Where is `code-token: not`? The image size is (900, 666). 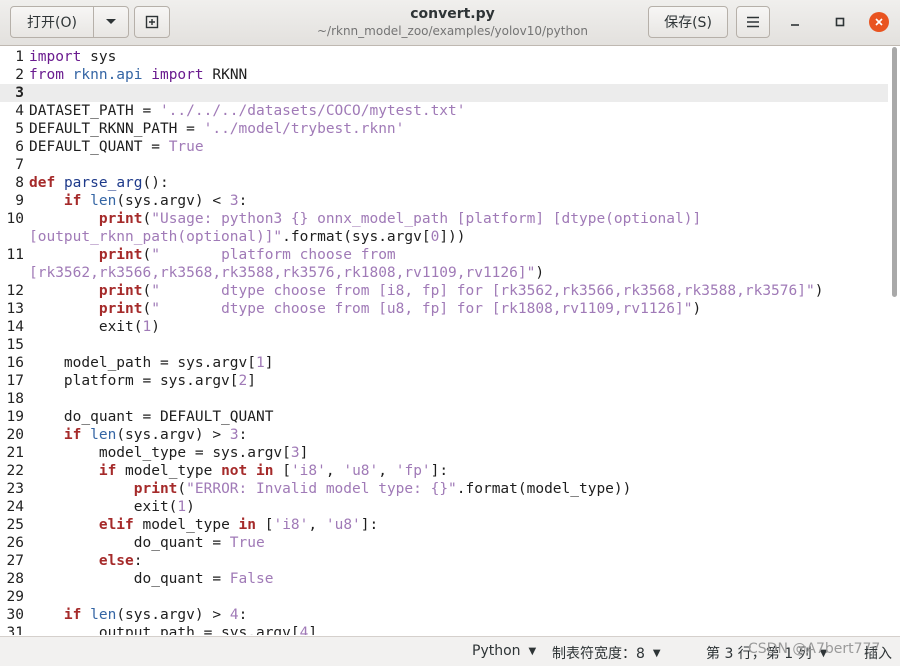
code-token: not is located at coordinates (234, 471).